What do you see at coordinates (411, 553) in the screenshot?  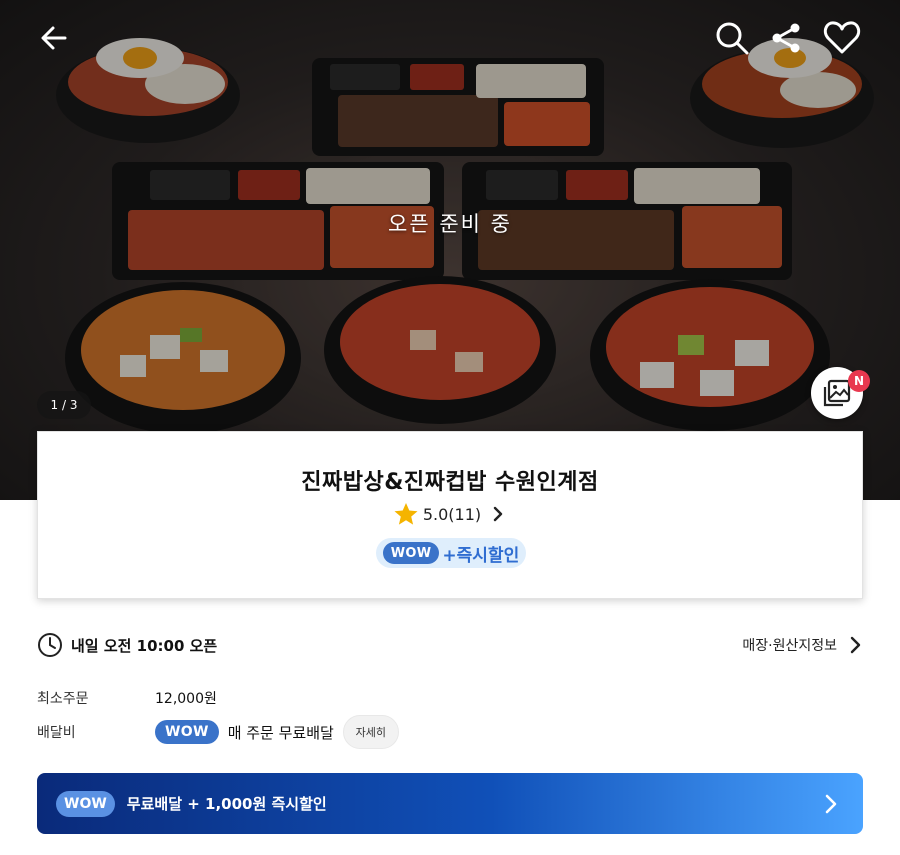 I see `wow-badge: WOW` at bounding box center [411, 553].